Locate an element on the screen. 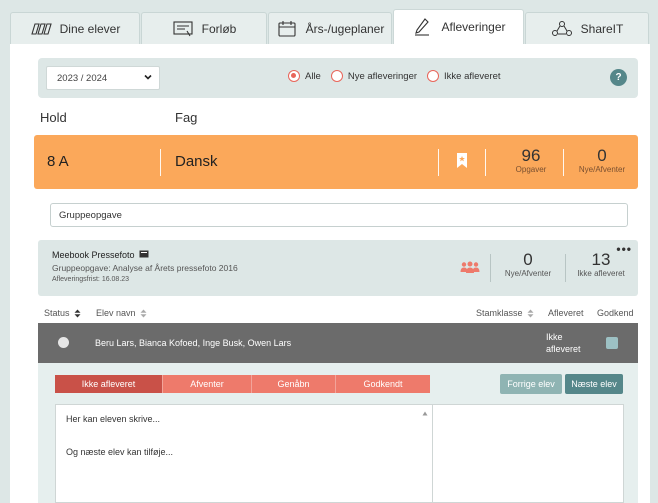 This screenshot has height=503, width=658. radio-ikke-afleveret: Ikke afleveret is located at coordinates (464, 76).